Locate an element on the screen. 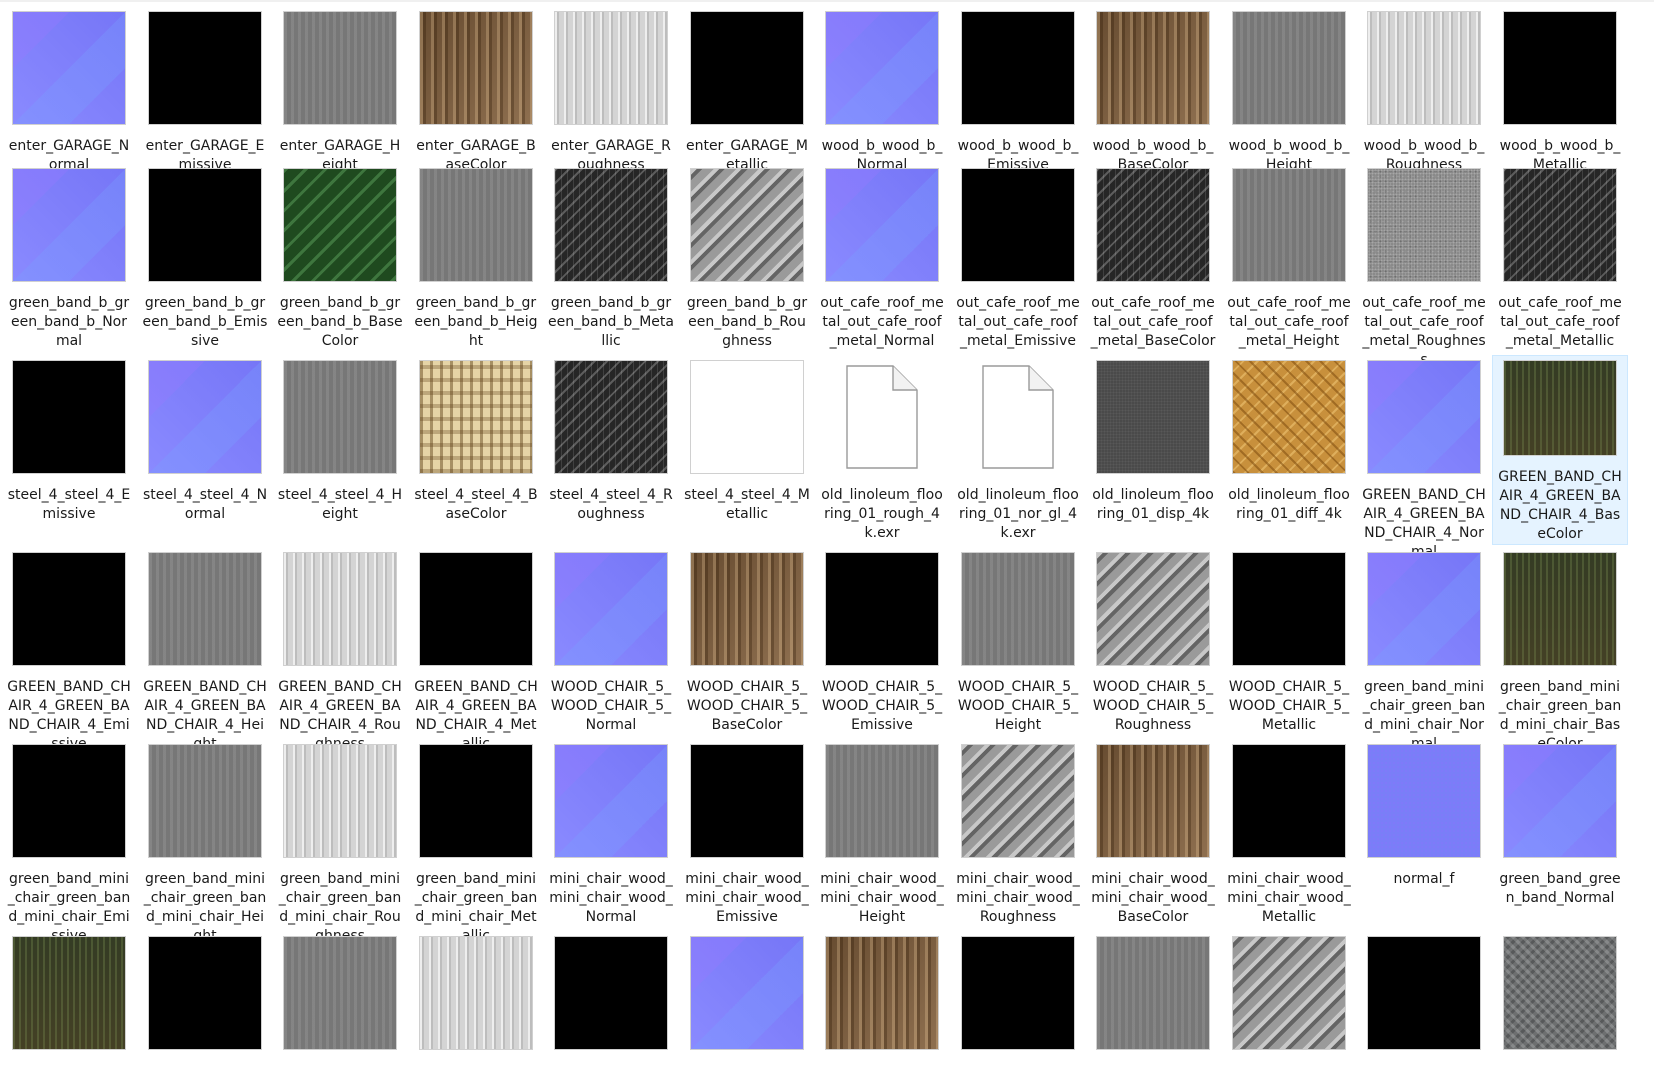 This screenshot has height=1080, width=1654. file-item: mini_chair_wood_mini_chair_wood_Normal is located at coordinates (611, 833).